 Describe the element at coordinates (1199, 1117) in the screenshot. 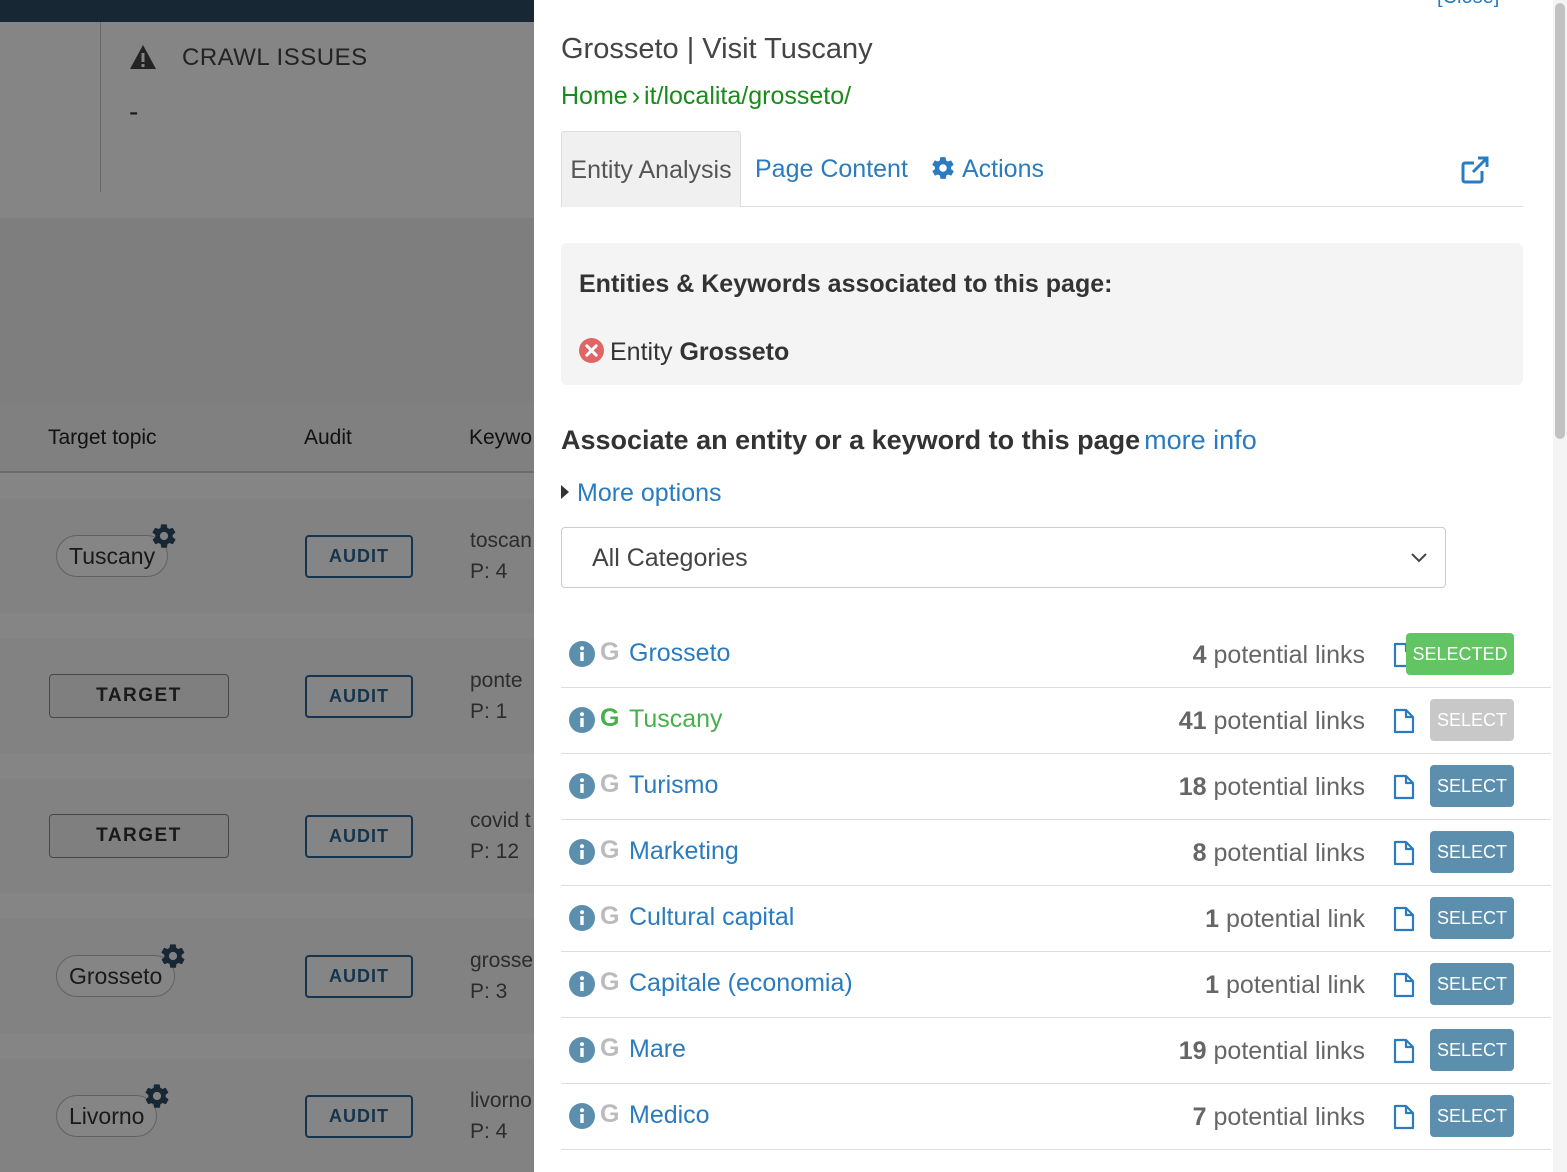

I see `potential-links-count: 7` at that location.